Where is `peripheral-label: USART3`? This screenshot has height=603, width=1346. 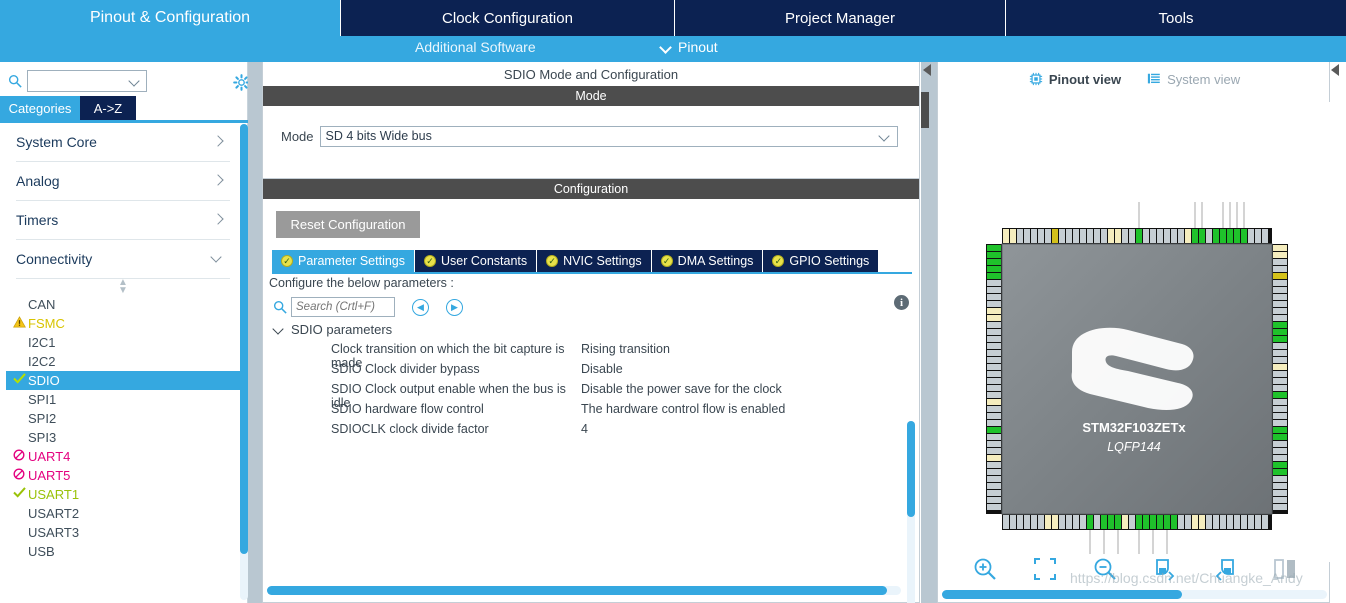 peripheral-label: USART3 is located at coordinates (54, 532).